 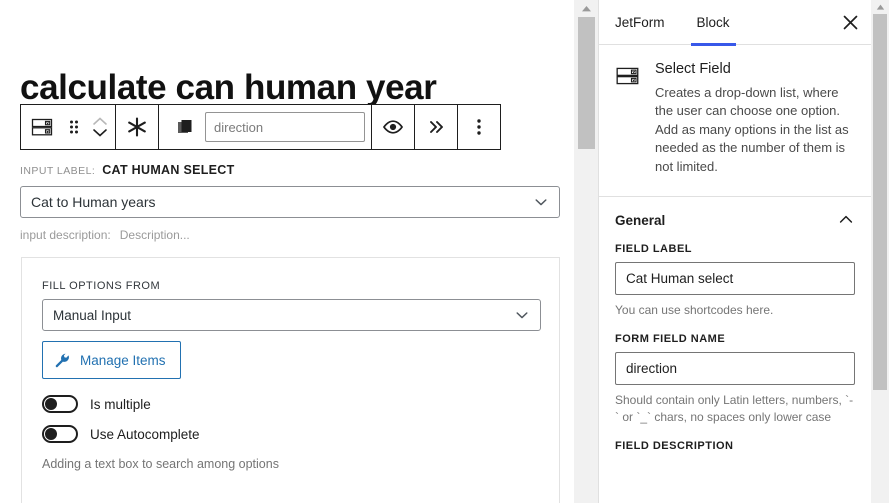 I want to click on block-toolbar-group-required, so click(x=137, y=127).